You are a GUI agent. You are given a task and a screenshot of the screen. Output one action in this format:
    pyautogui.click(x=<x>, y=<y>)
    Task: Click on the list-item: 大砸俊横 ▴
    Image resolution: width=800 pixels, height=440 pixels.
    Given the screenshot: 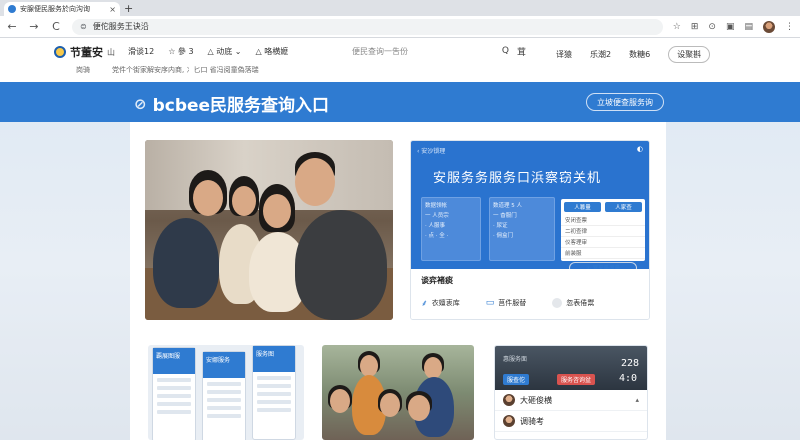 What is the action you would take?
    pyautogui.click(x=571, y=400)
    